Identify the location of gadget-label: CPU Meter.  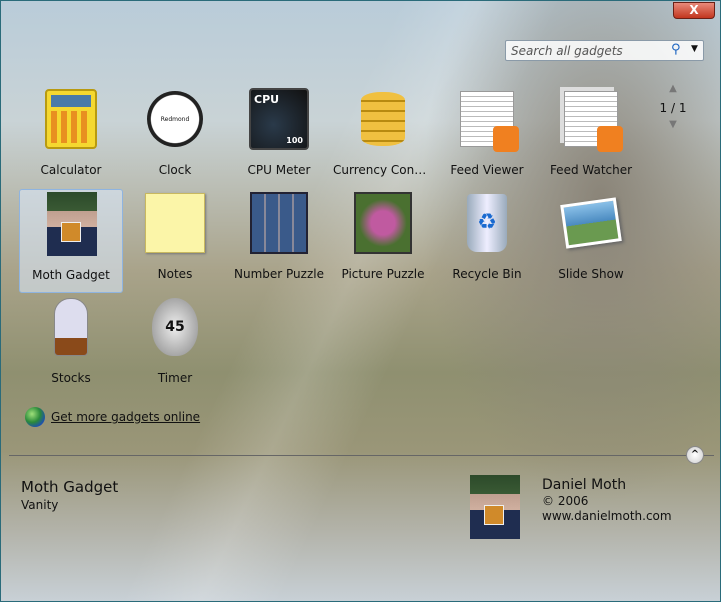
(279, 170).